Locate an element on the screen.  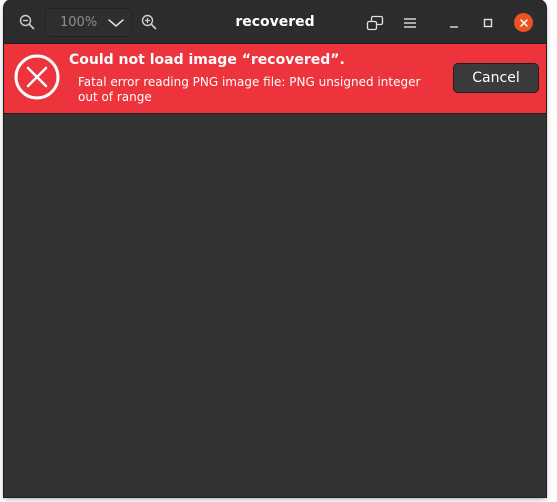
maximize-button is located at coordinates (488, 23).